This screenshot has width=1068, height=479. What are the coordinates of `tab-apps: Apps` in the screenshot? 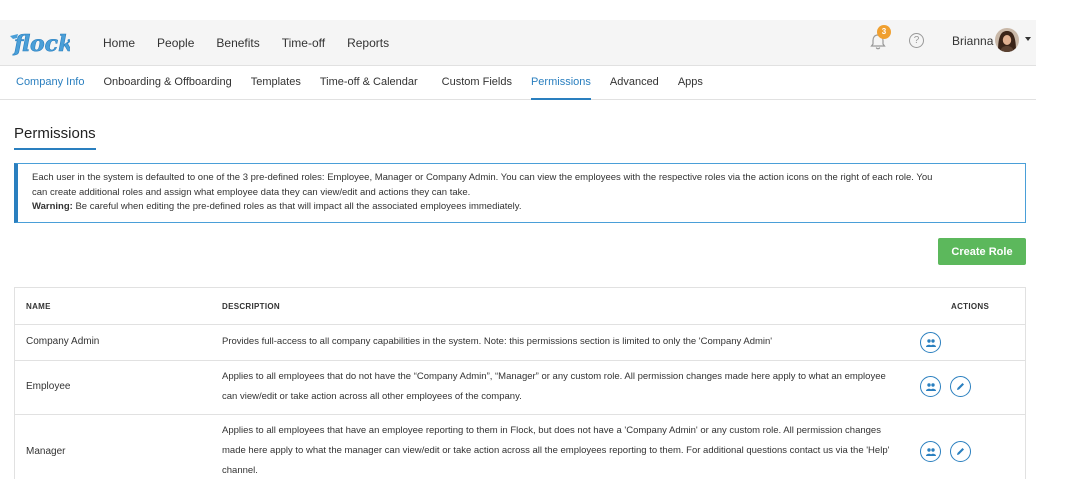 It's located at (690, 83).